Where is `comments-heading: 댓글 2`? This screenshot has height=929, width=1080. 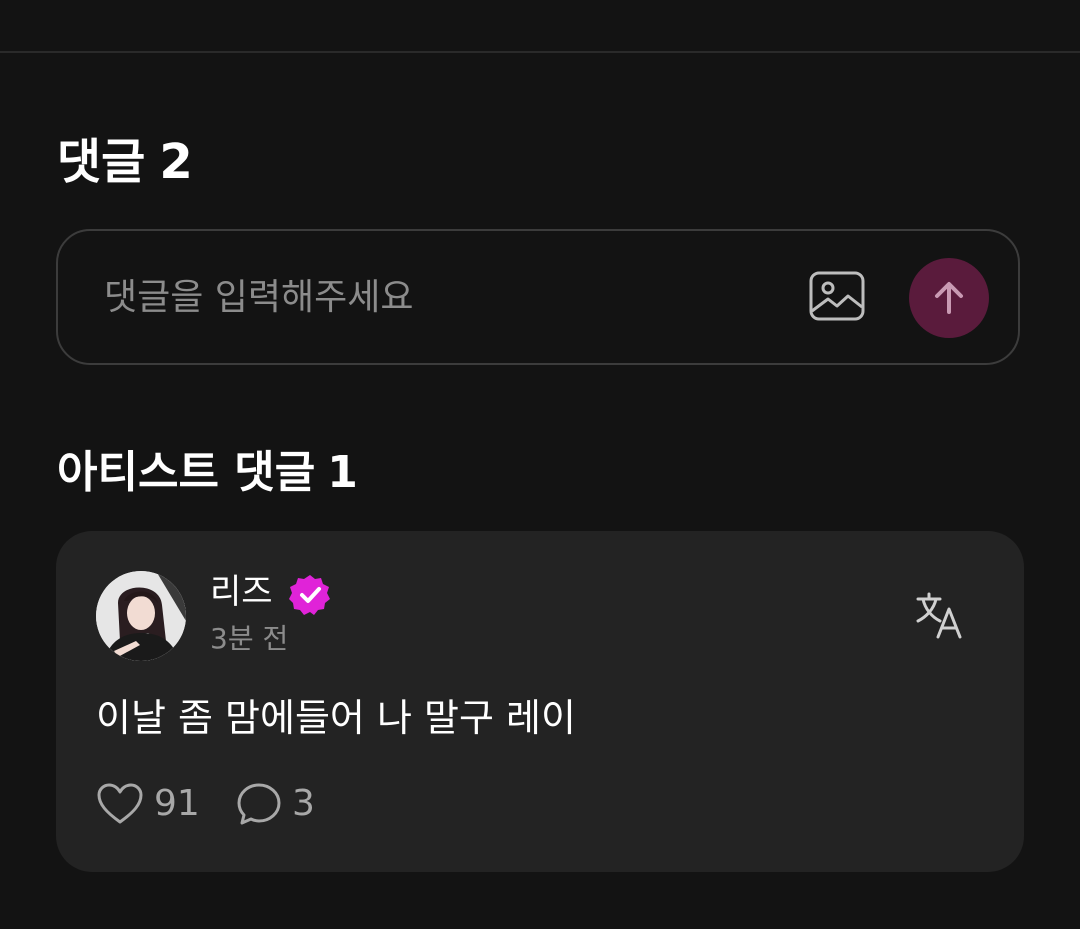 comments-heading: 댓글 2 is located at coordinates (125, 162).